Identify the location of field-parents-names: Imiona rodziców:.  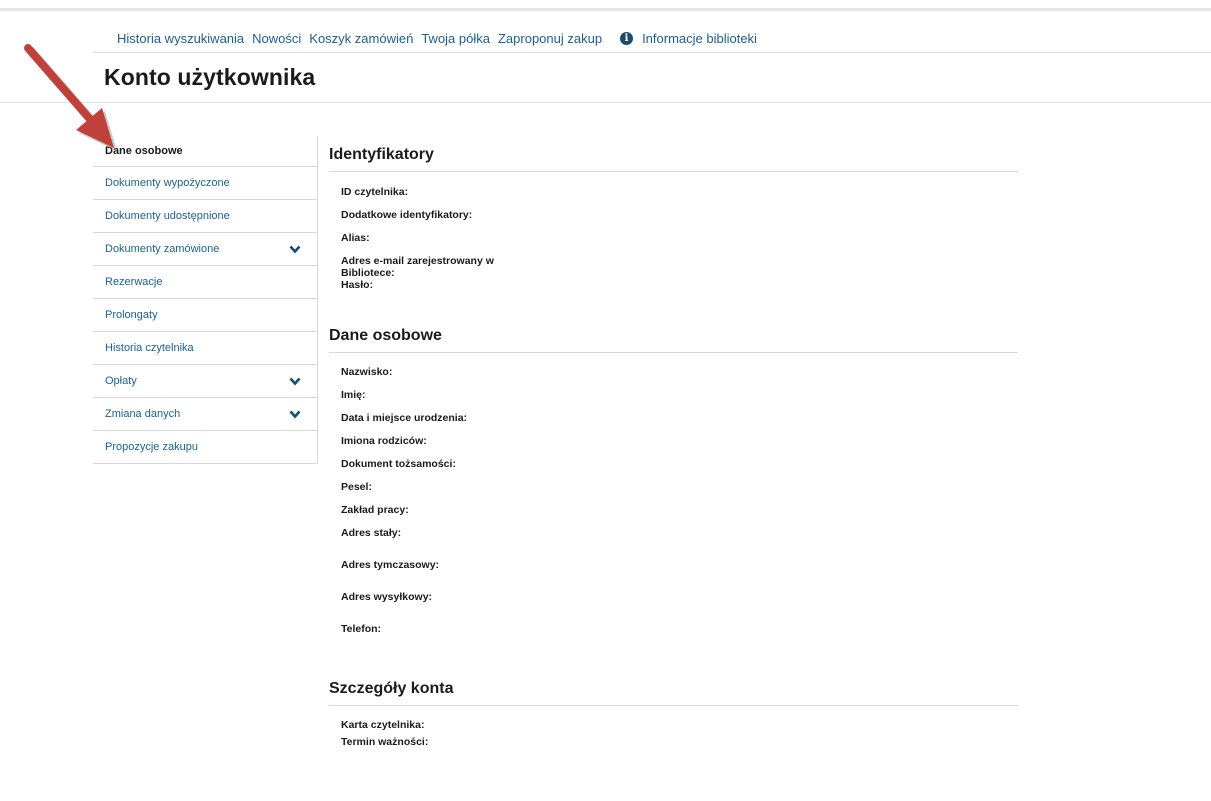
(384, 441).